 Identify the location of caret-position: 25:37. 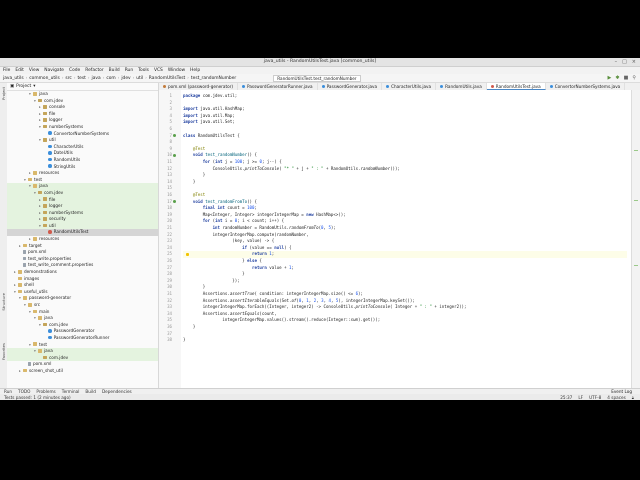
(566, 397).